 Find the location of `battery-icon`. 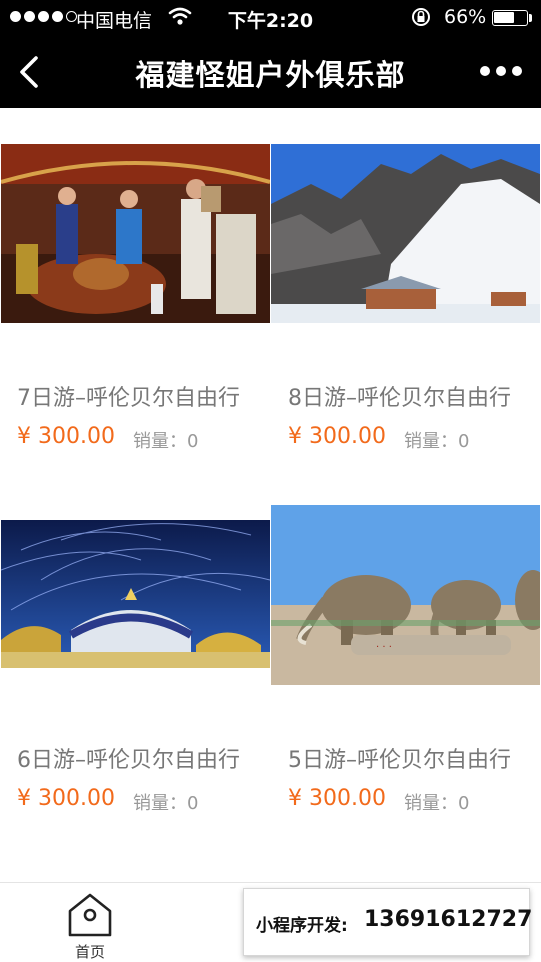

battery-icon is located at coordinates (510, 18).